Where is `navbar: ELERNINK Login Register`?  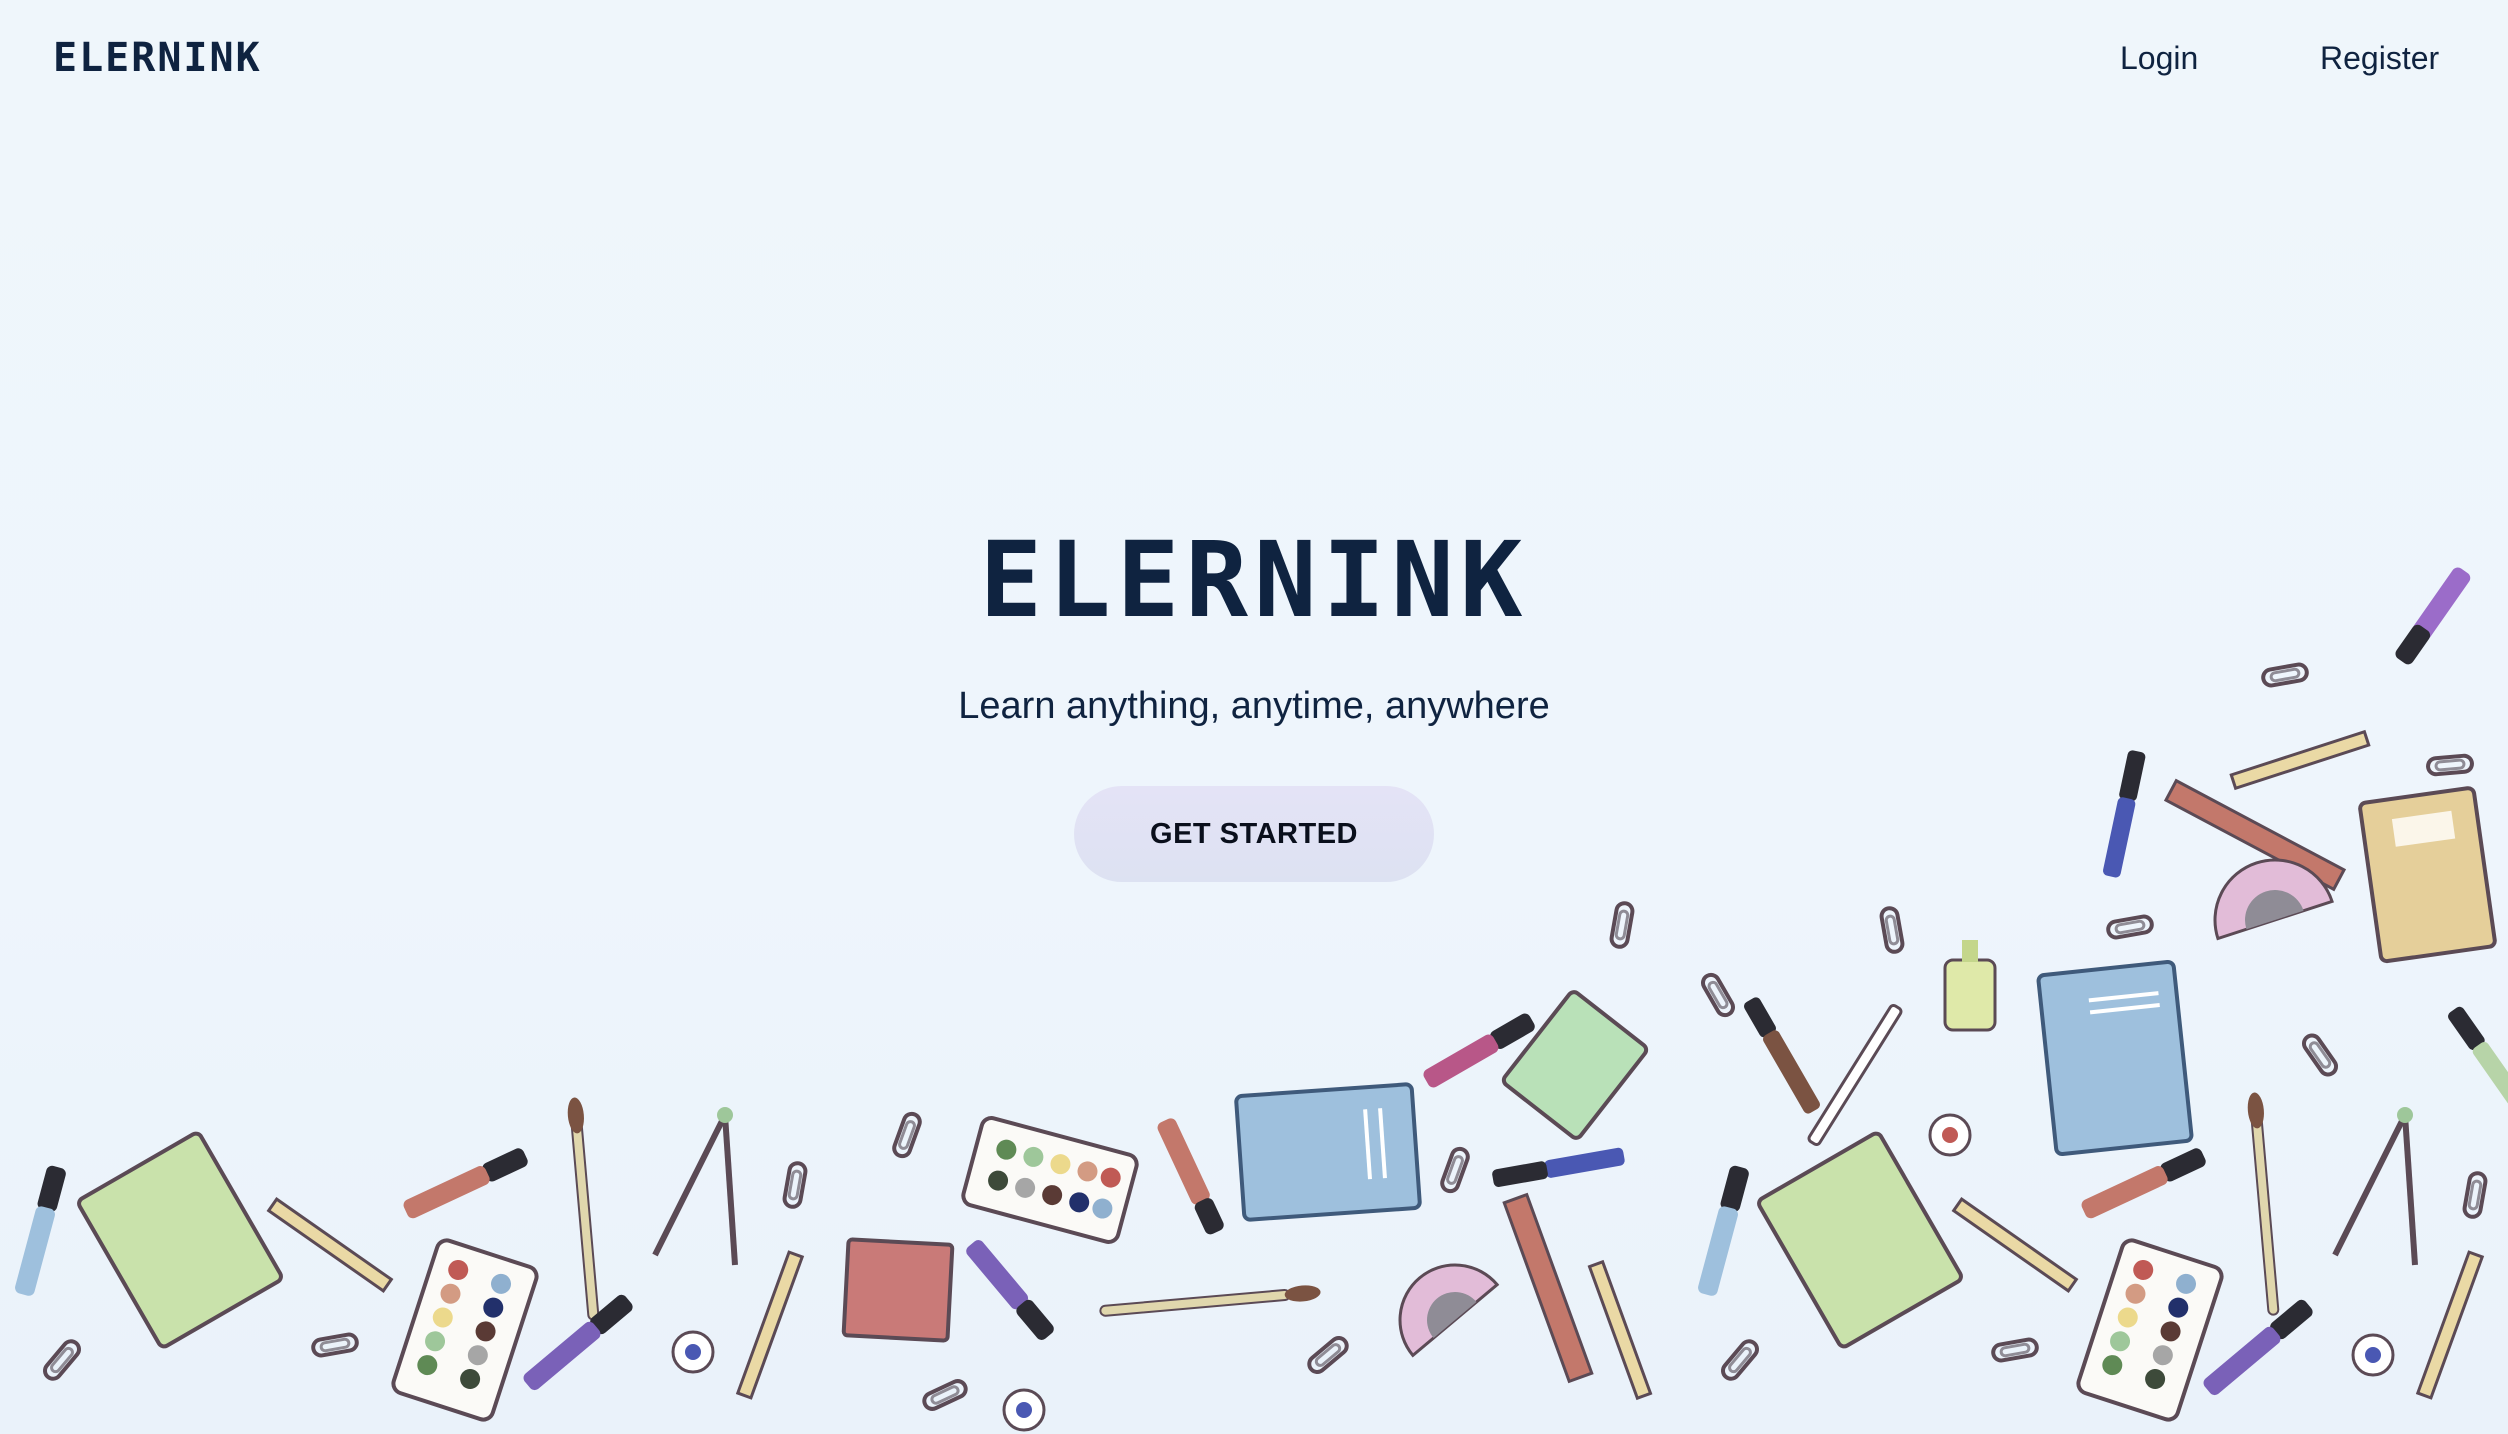
navbar: ELERNINK Login Register is located at coordinates (1254, 58).